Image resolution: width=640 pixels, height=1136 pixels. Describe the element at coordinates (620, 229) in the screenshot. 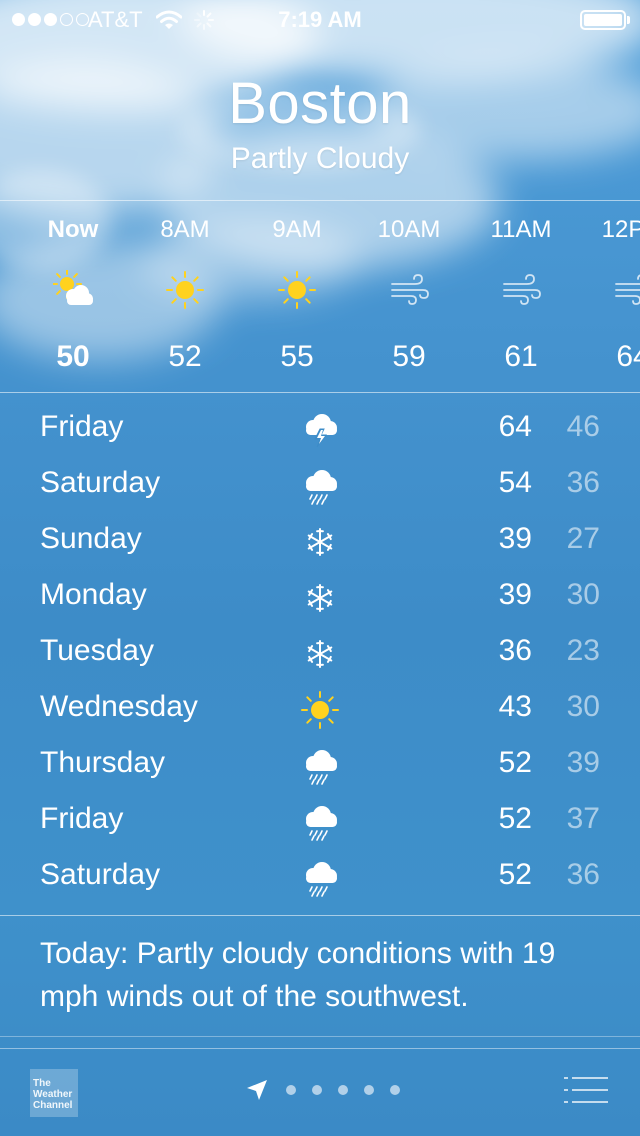

I see `hour-label: 12PM` at that location.